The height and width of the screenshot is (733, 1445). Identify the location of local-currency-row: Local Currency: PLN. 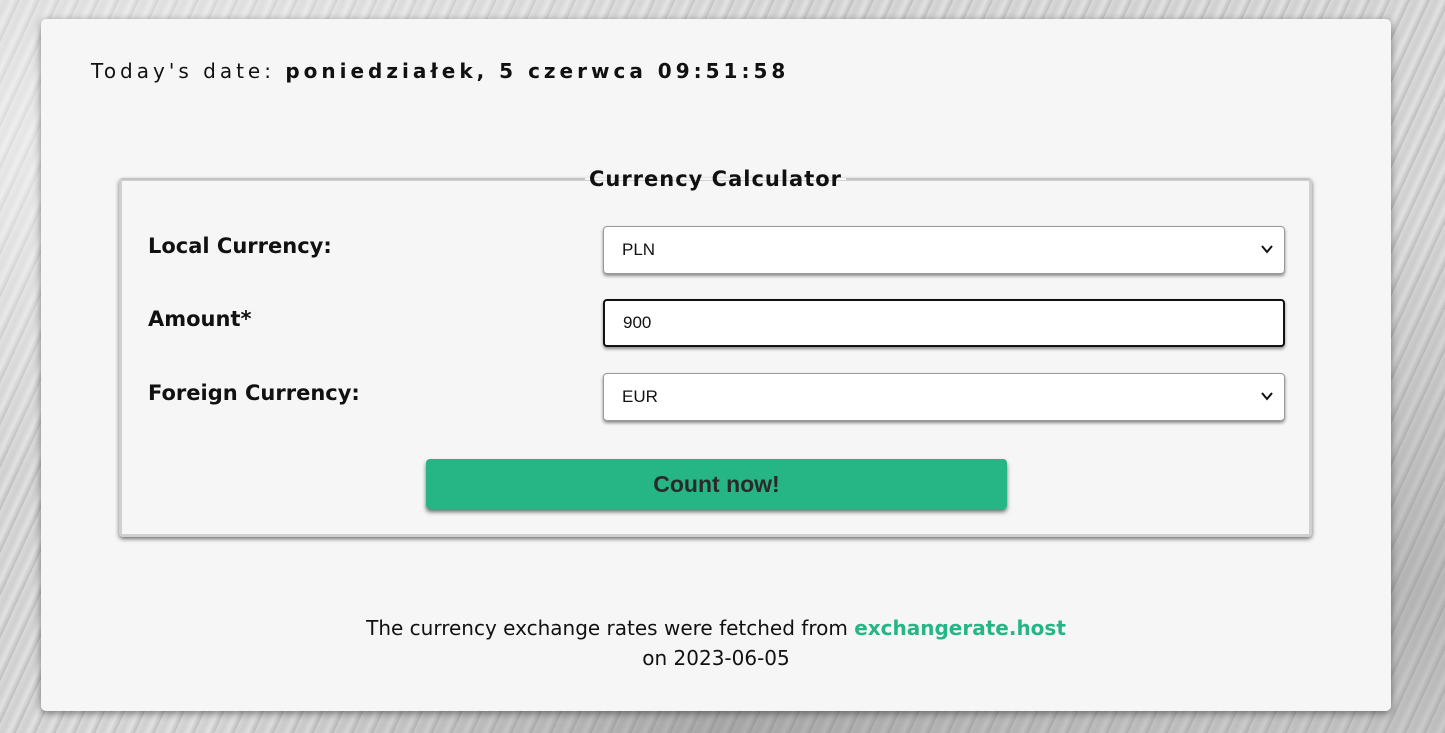
(715, 250).